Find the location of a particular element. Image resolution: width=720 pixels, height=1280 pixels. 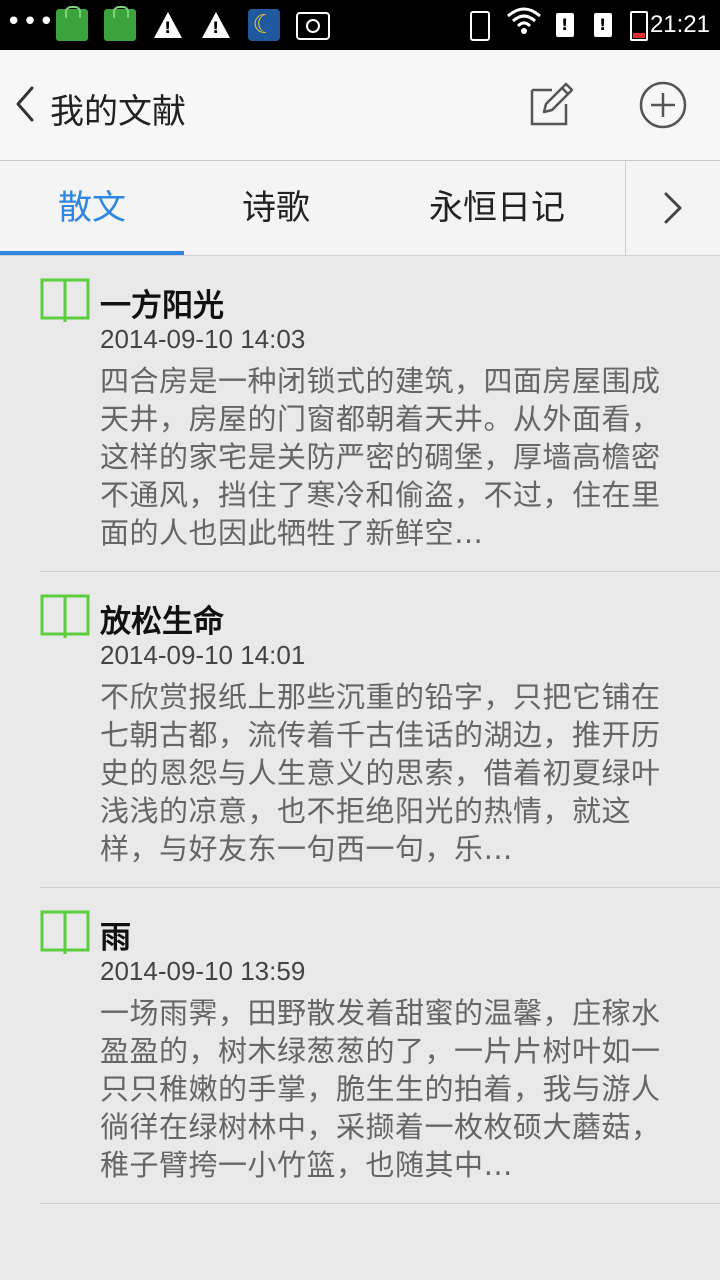

article-date: 2014-09-10 14:01 is located at coordinates (203, 655).